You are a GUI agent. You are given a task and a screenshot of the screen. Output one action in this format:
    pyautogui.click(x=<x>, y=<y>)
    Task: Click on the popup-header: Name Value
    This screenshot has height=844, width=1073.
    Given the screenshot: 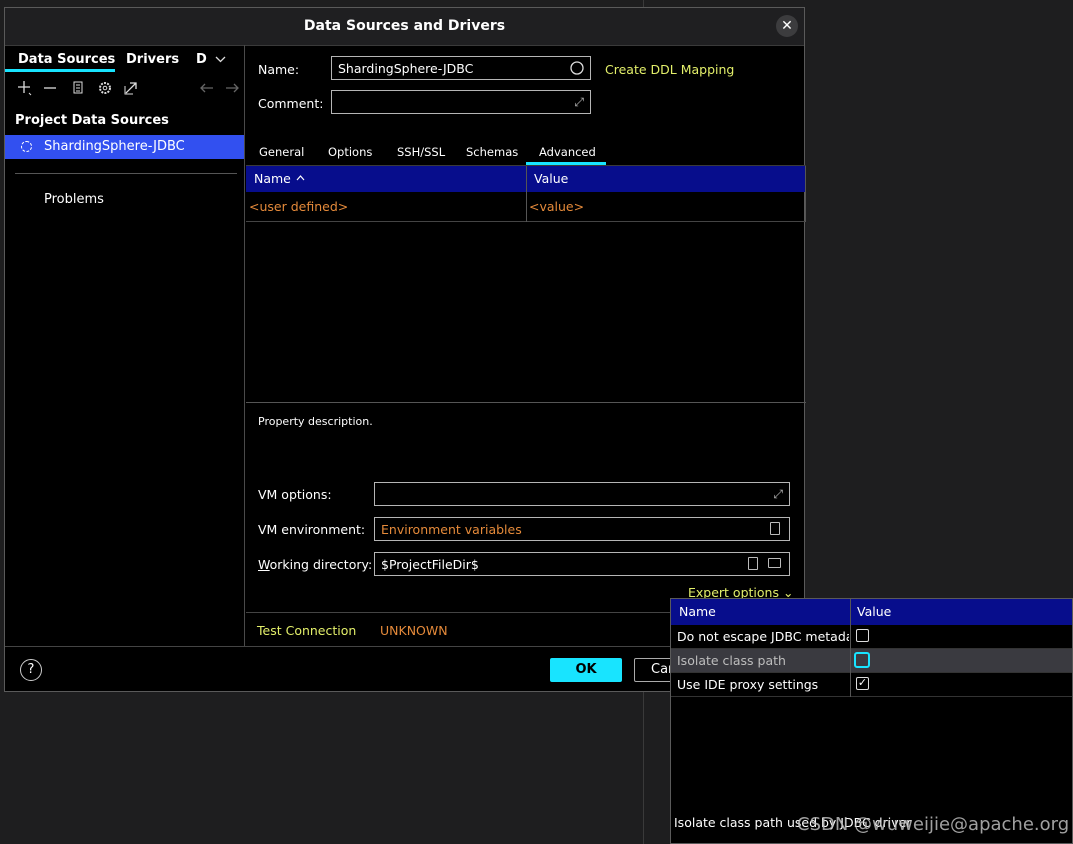 What is the action you would take?
    pyautogui.click(x=871, y=612)
    